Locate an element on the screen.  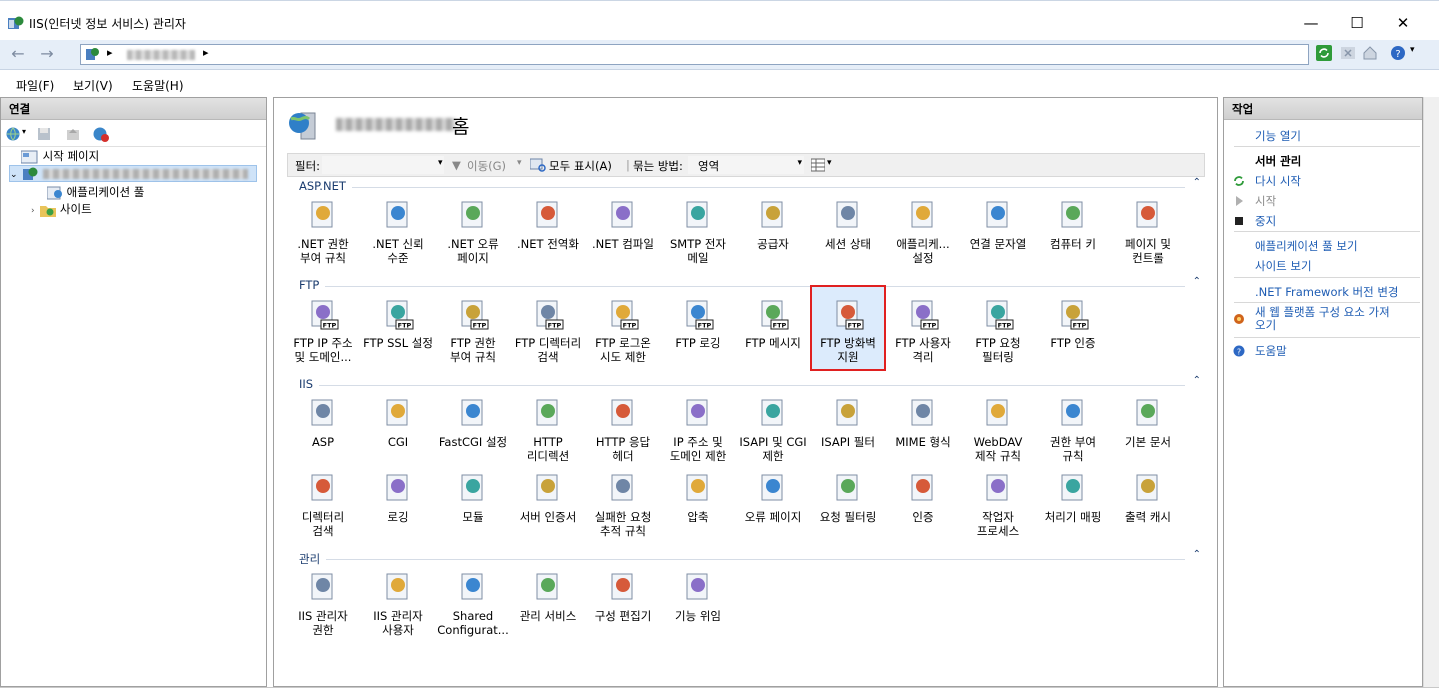
feature-item: 요청 필터링 is located at coordinates (848, 498).